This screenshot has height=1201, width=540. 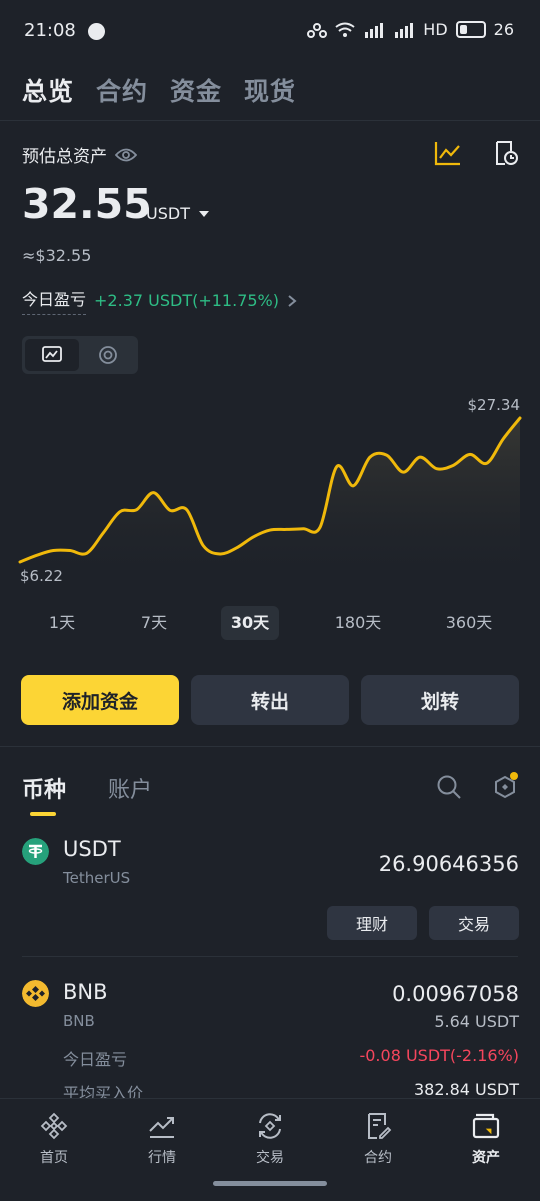 I want to click on battery-icon, so click(x=470, y=29).